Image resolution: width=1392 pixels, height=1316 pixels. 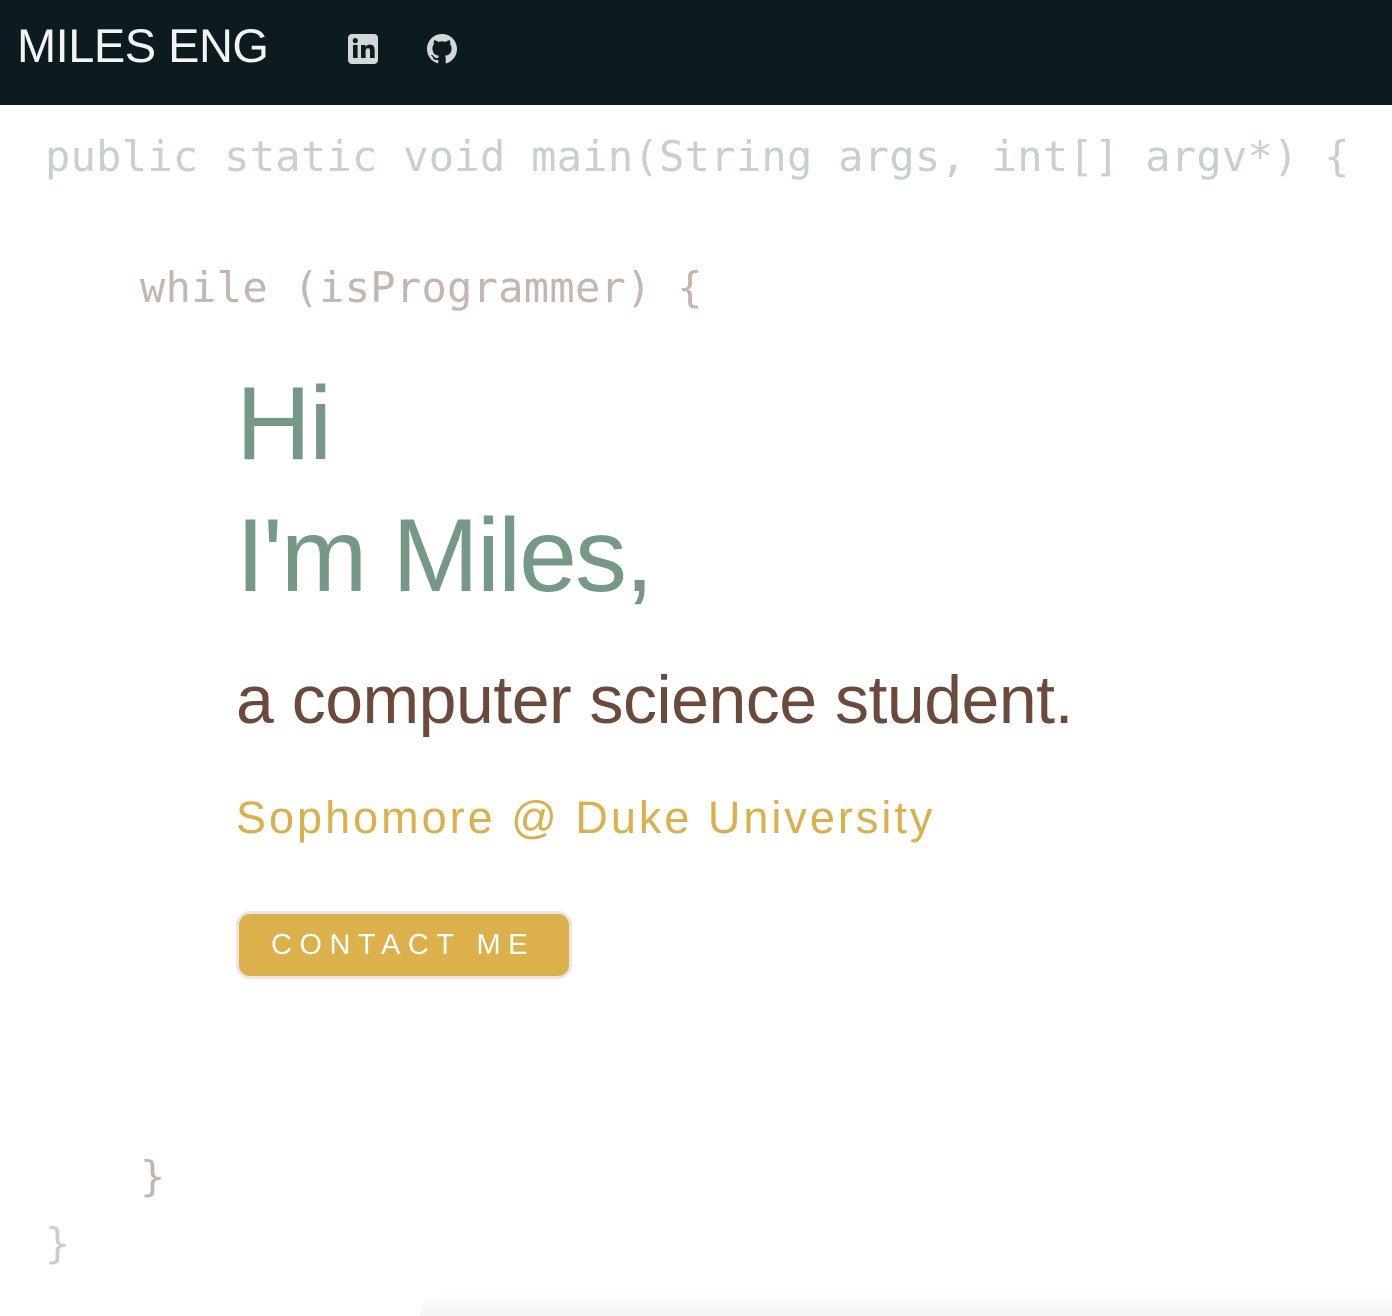 What do you see at coordinates (586, 817) in the screenshot?
I see `hero-school: Sophomore @ Duke University` at bounding box center [586, 817].